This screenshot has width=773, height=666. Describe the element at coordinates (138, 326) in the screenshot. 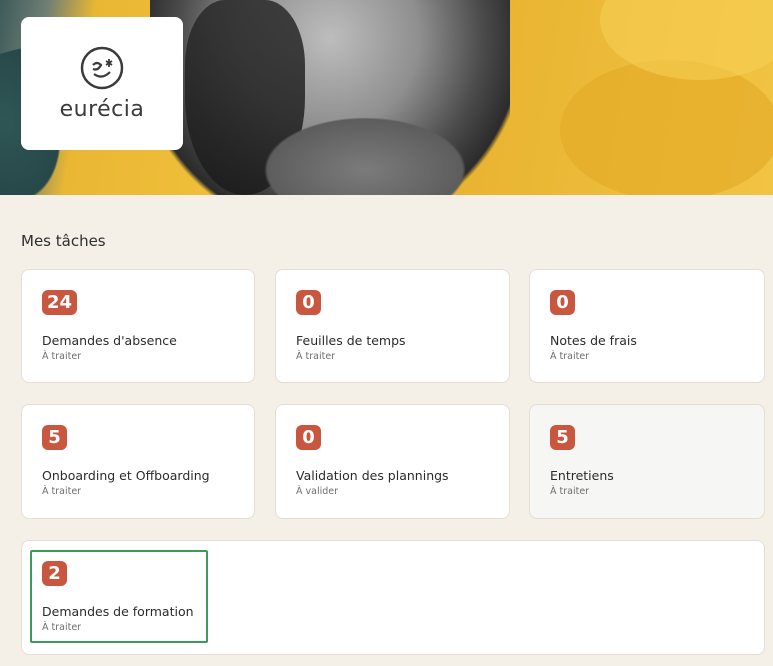

I see `task-card-absence: 24 Demandes d'absence À traiter` at that location.